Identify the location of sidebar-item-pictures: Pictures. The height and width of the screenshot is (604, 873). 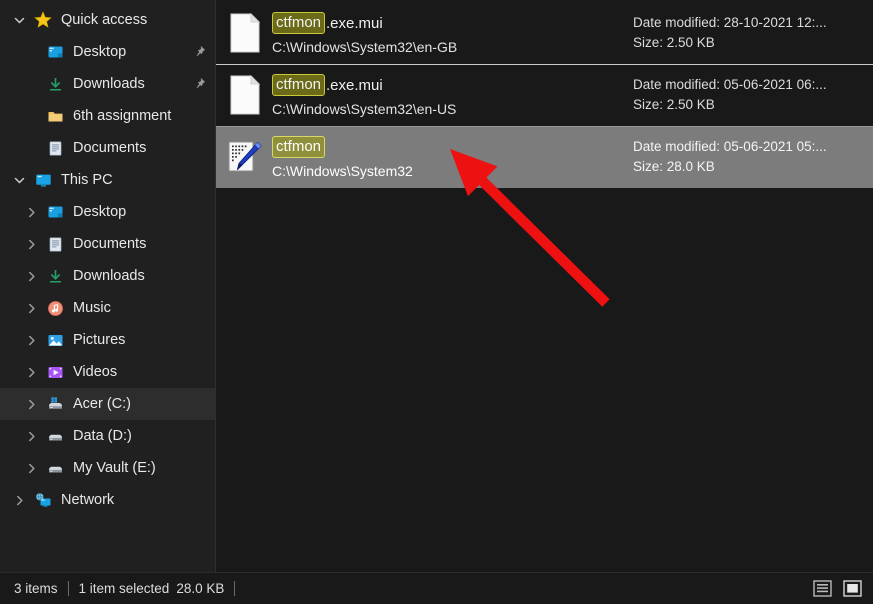
(107, 340).